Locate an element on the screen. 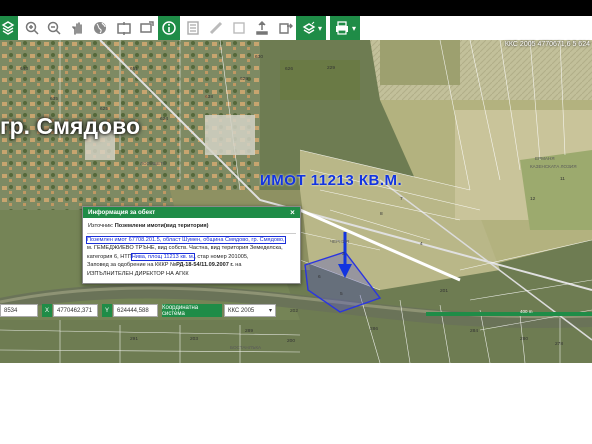  zoom-in-icon is located at coordinates (32, 28).